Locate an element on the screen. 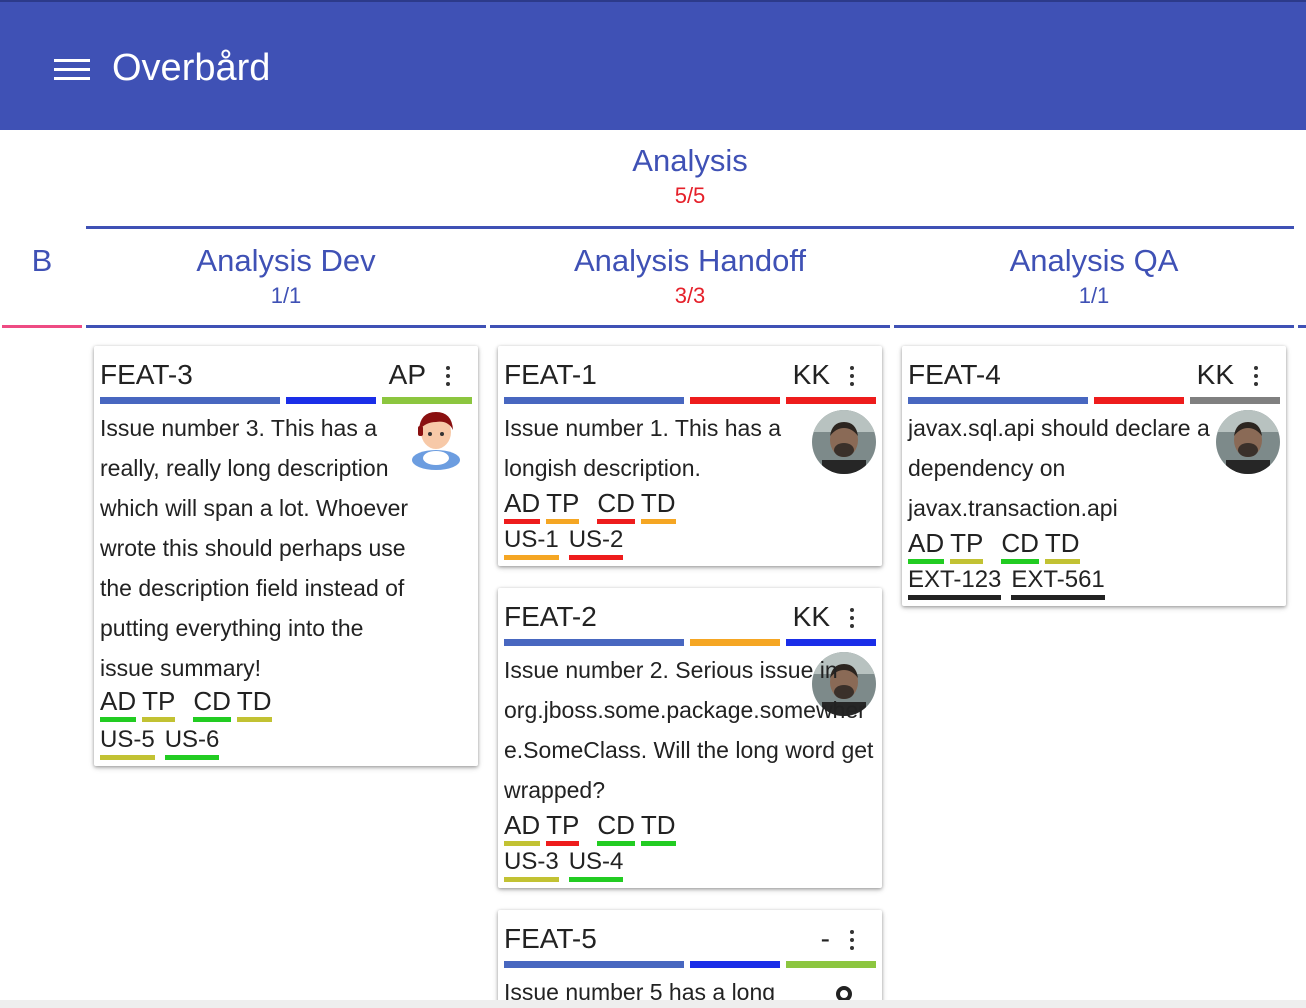 The height and width of the screenshot is (1008, 1306). linked-issue: US-3 is located at coordinates (531, 865).